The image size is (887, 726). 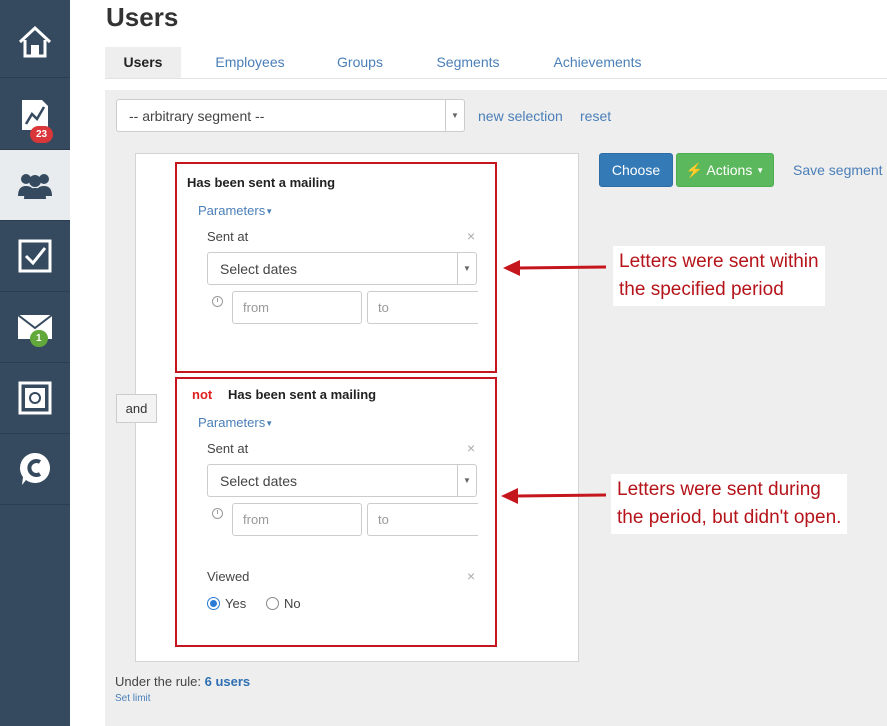 What do you see at coordinates (636, 170) in the screenshot?
I see `choose-button: Choose` at bounding box center [636, 170].